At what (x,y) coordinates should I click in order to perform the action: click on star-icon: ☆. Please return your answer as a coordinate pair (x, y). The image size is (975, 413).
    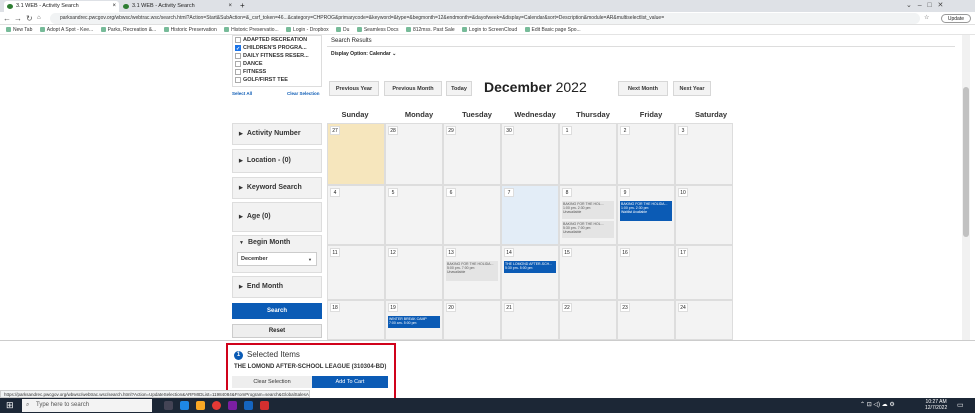
    Looking at the image, I should click on (926, 18).